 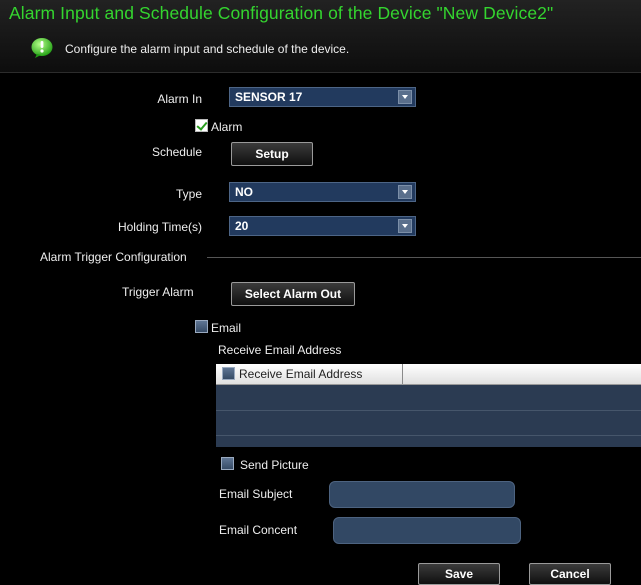 I want to click on table-header-cell: Receive Email Address, so click(x=309, y=374).